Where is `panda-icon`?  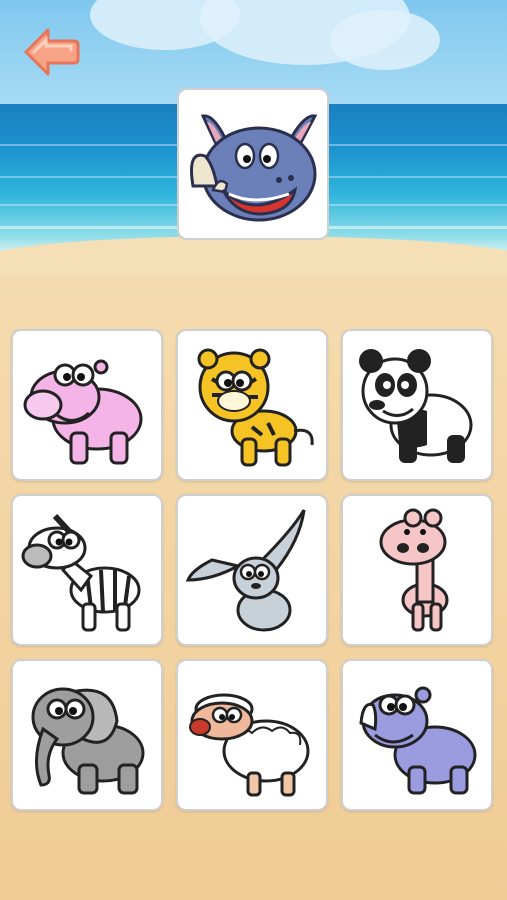
panda-icon is located at coordinates (416, 406).